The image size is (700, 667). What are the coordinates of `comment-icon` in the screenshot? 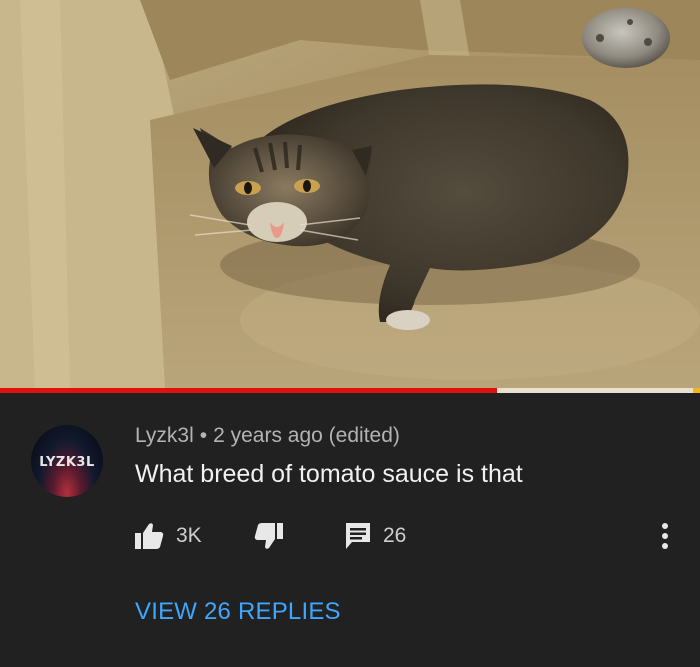 It's located at (358, 536).